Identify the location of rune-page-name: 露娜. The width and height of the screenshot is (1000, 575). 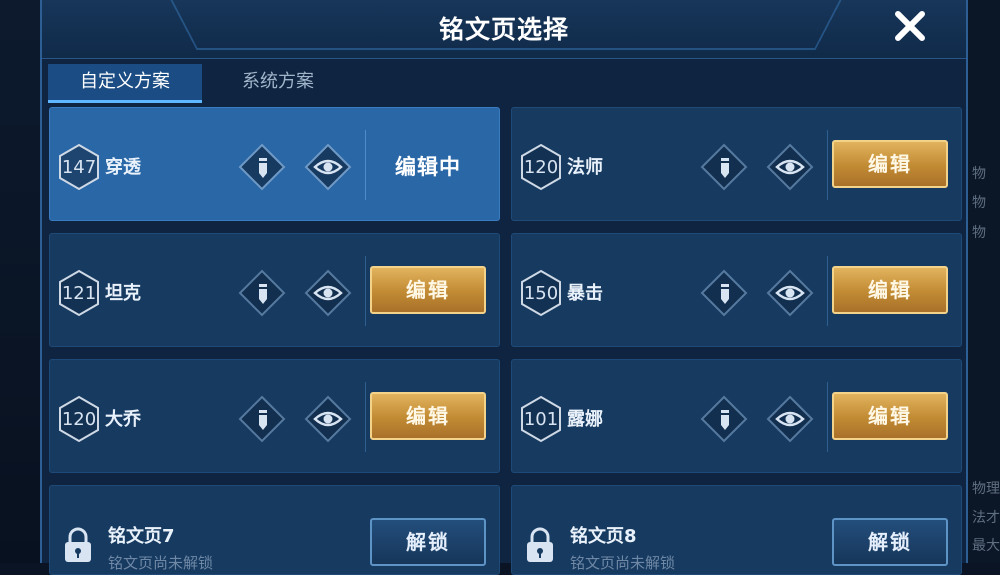
(585, 419).